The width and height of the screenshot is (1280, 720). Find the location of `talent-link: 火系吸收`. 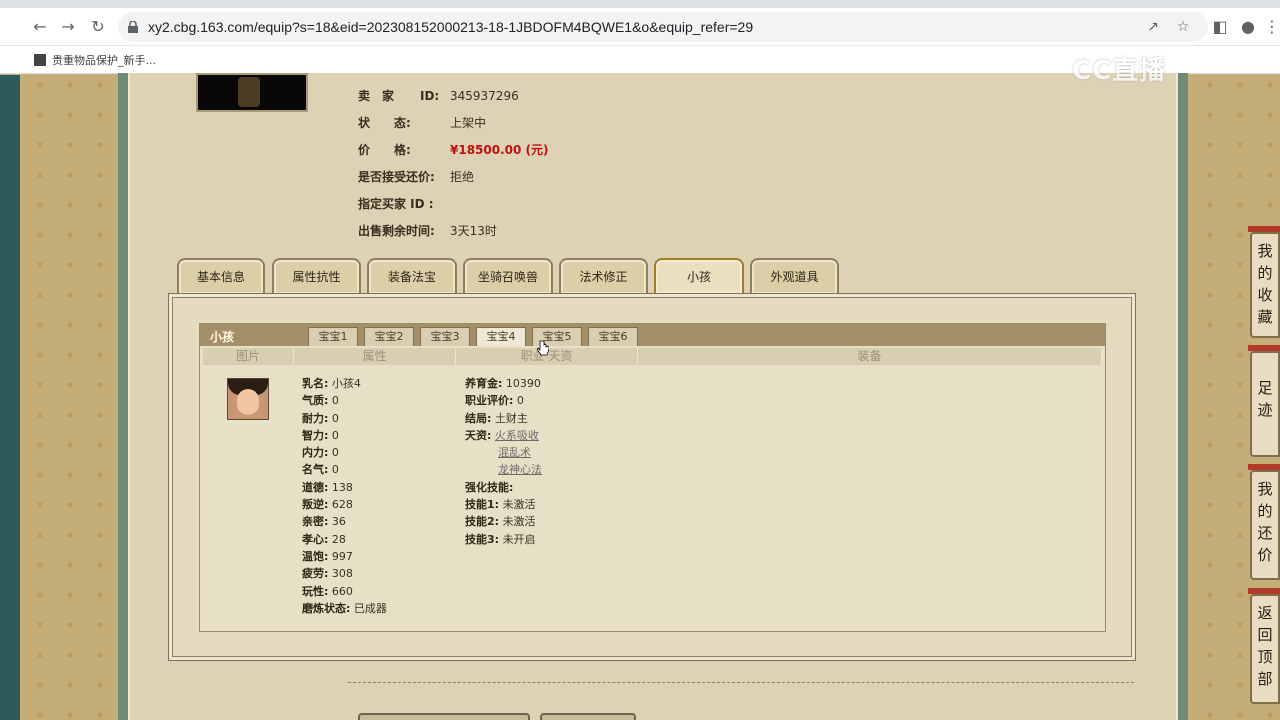

talent-link: 火系吸收 is located at coordinates (517, 435).